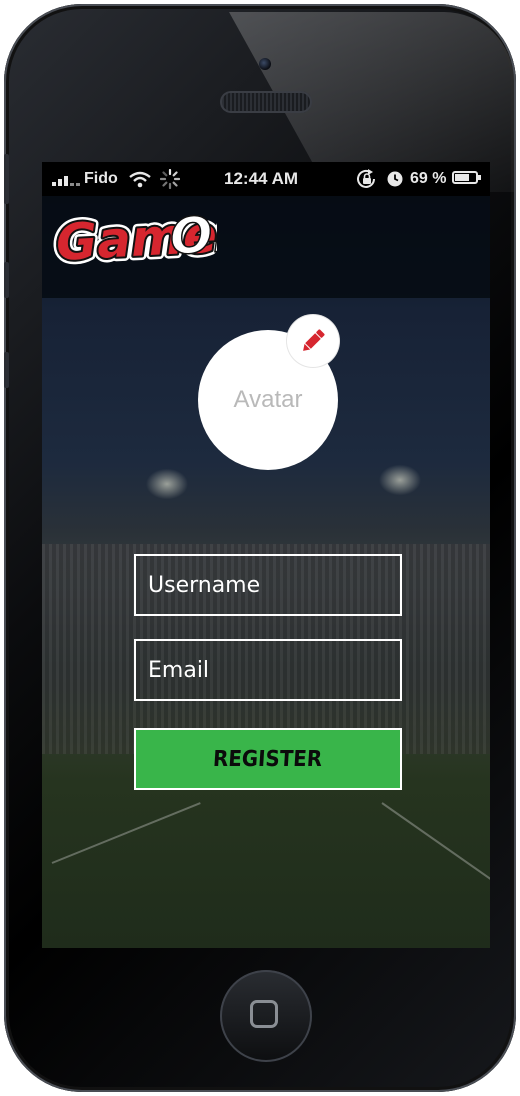 Image resolution: width=520 pixels, height=1096 pixels. I want to click on wifi-icon, so click(140, 179).